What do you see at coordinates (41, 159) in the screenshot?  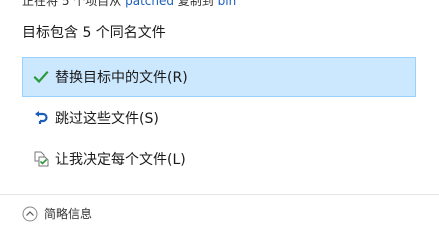 I see `decide-files-icon` at bounding box center [41, 159].